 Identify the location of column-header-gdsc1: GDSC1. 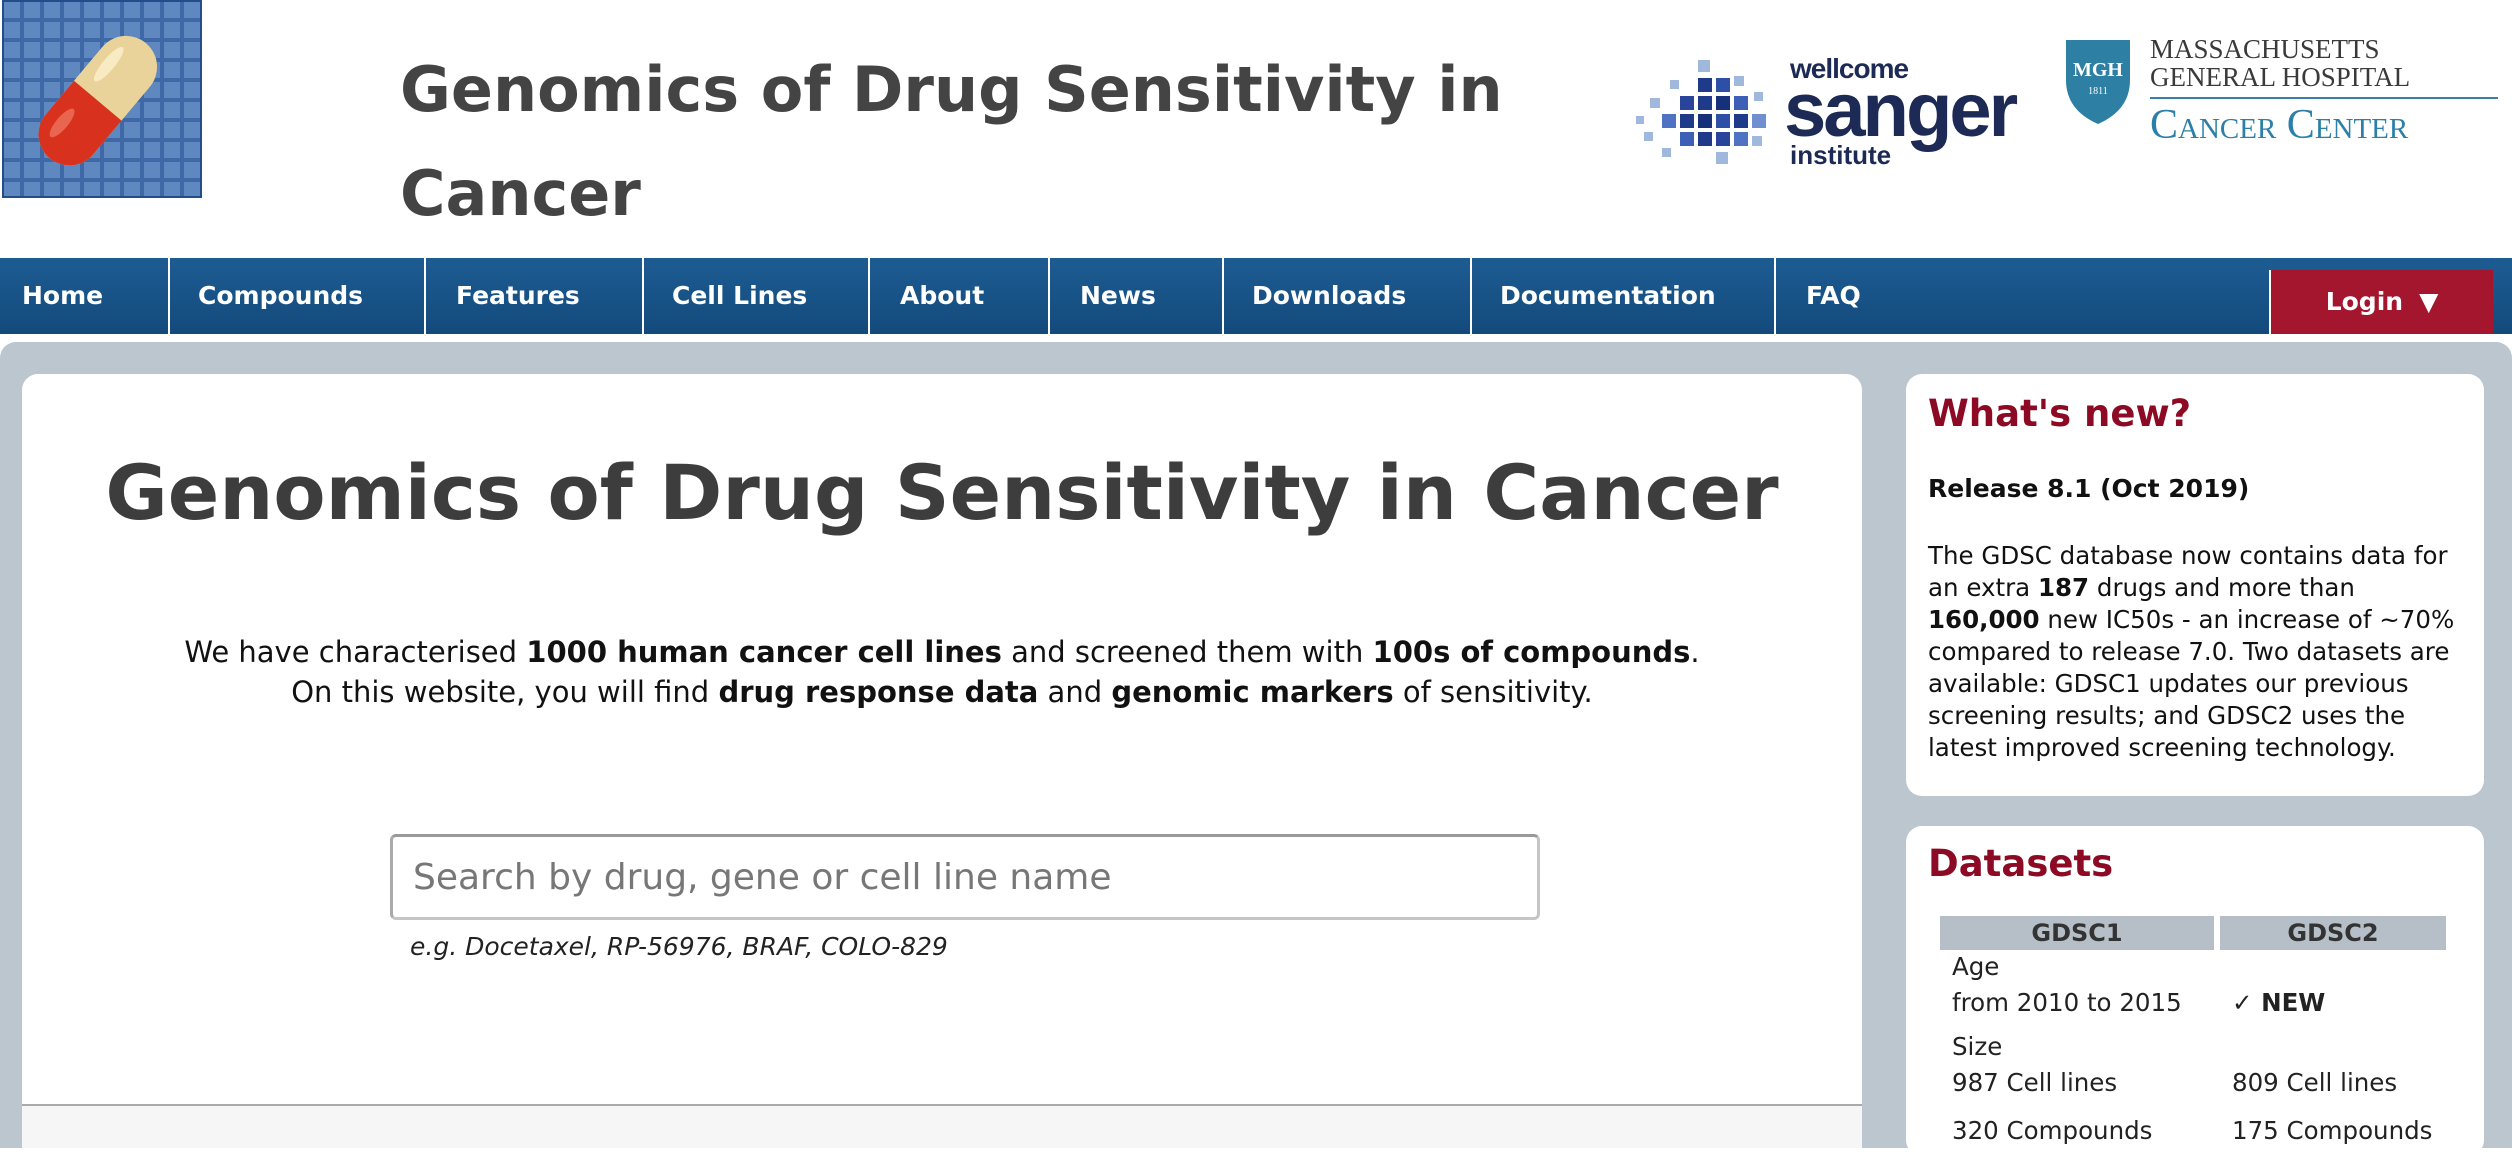
(2077, 933).